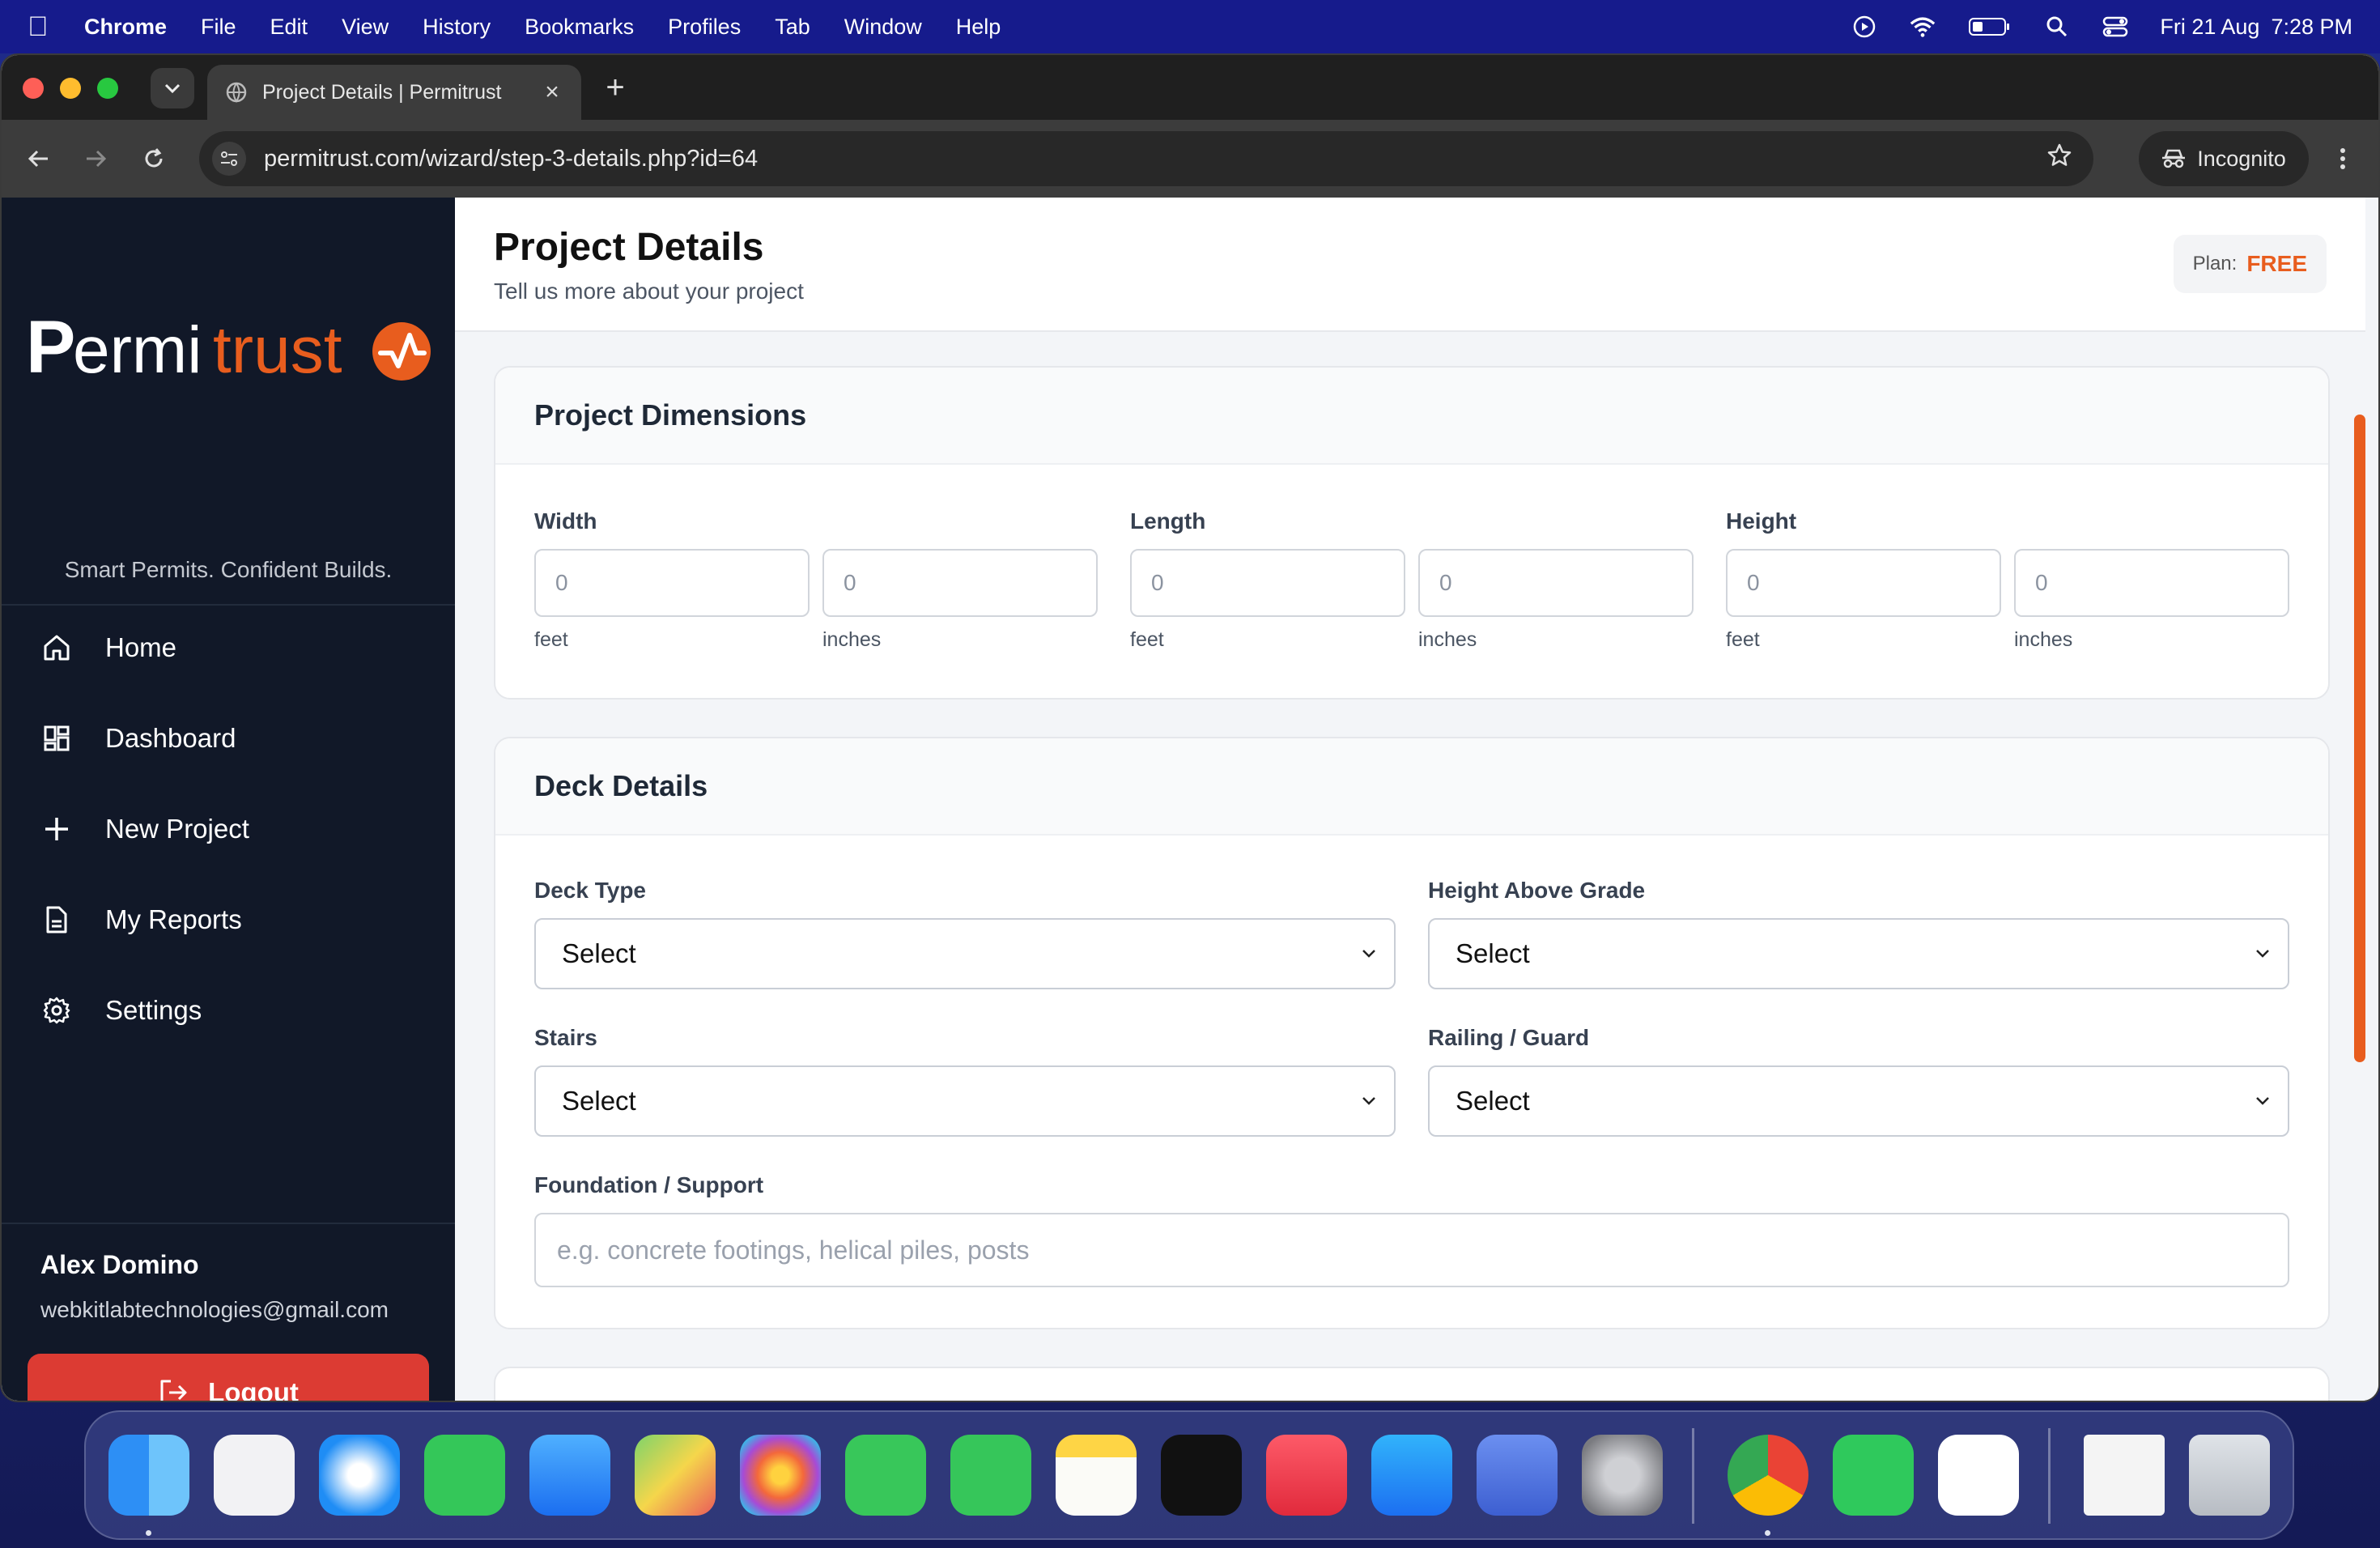  What do you see at coordinates (2124, 1476) in the screenshot?
I see `document-stack-icon` at bounding box center [2124, 1476].